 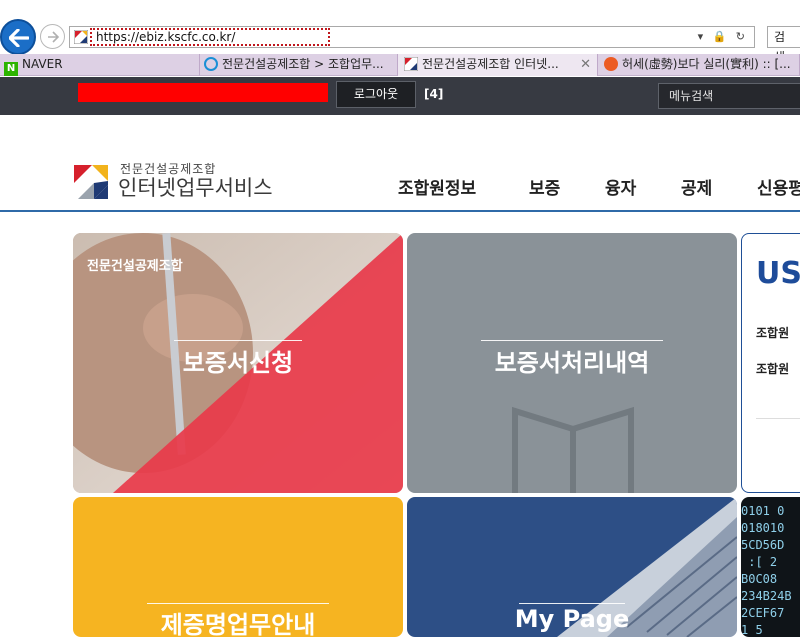 What do you see at coordinates (238, 567) in the screenshot?
I see `tile-exemption: 제증명업무안내` at bounding box center [238, 567].